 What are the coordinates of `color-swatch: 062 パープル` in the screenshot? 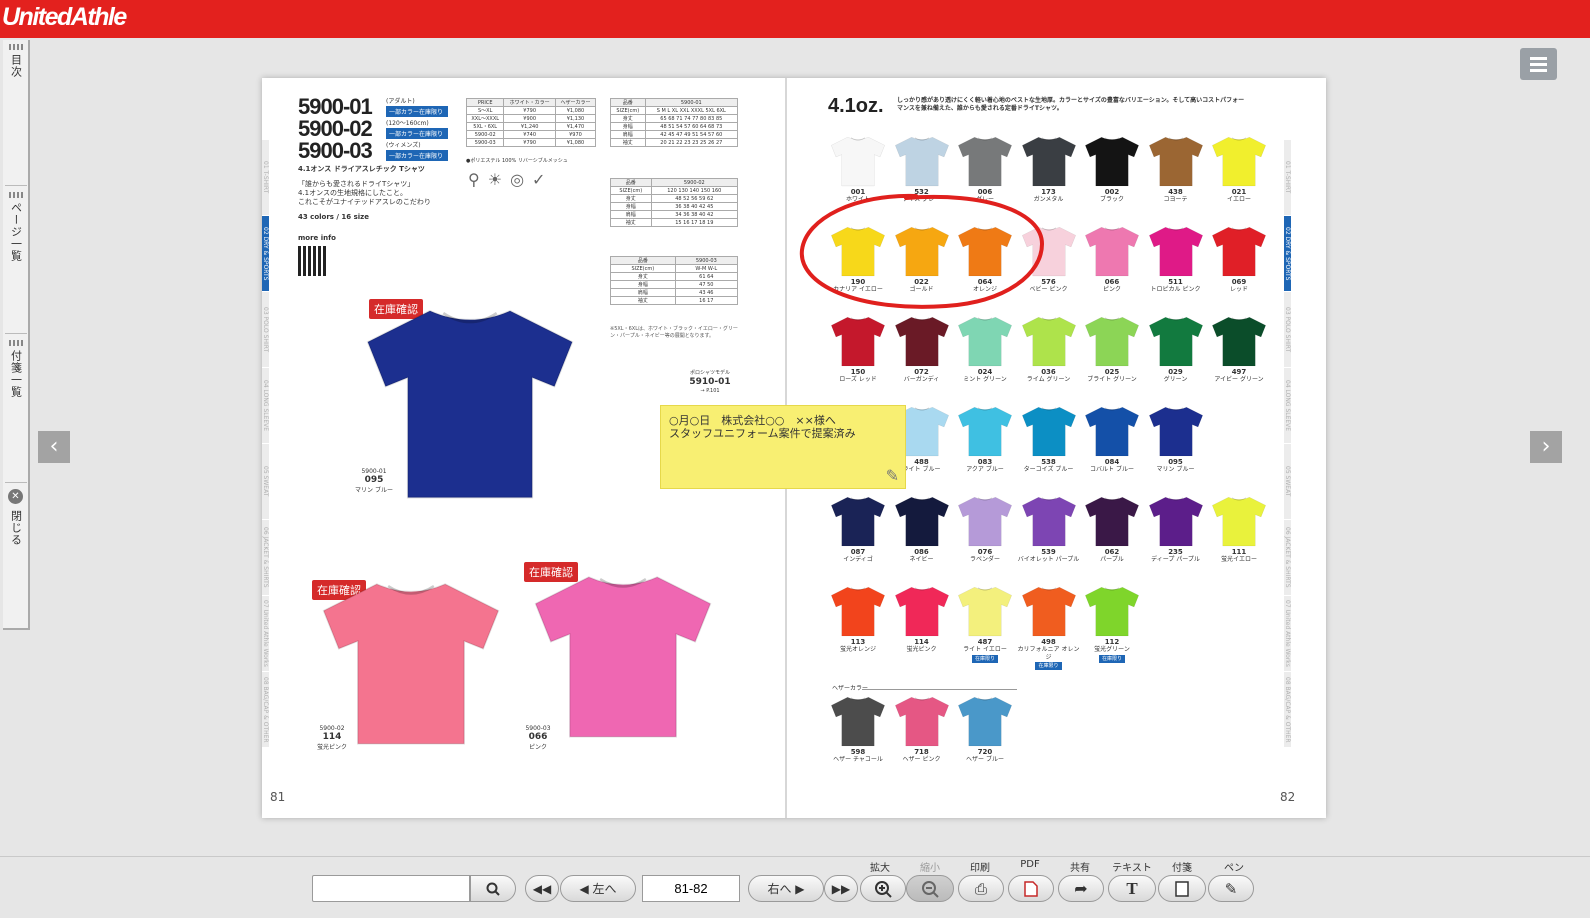 It's located at (1112, 529).